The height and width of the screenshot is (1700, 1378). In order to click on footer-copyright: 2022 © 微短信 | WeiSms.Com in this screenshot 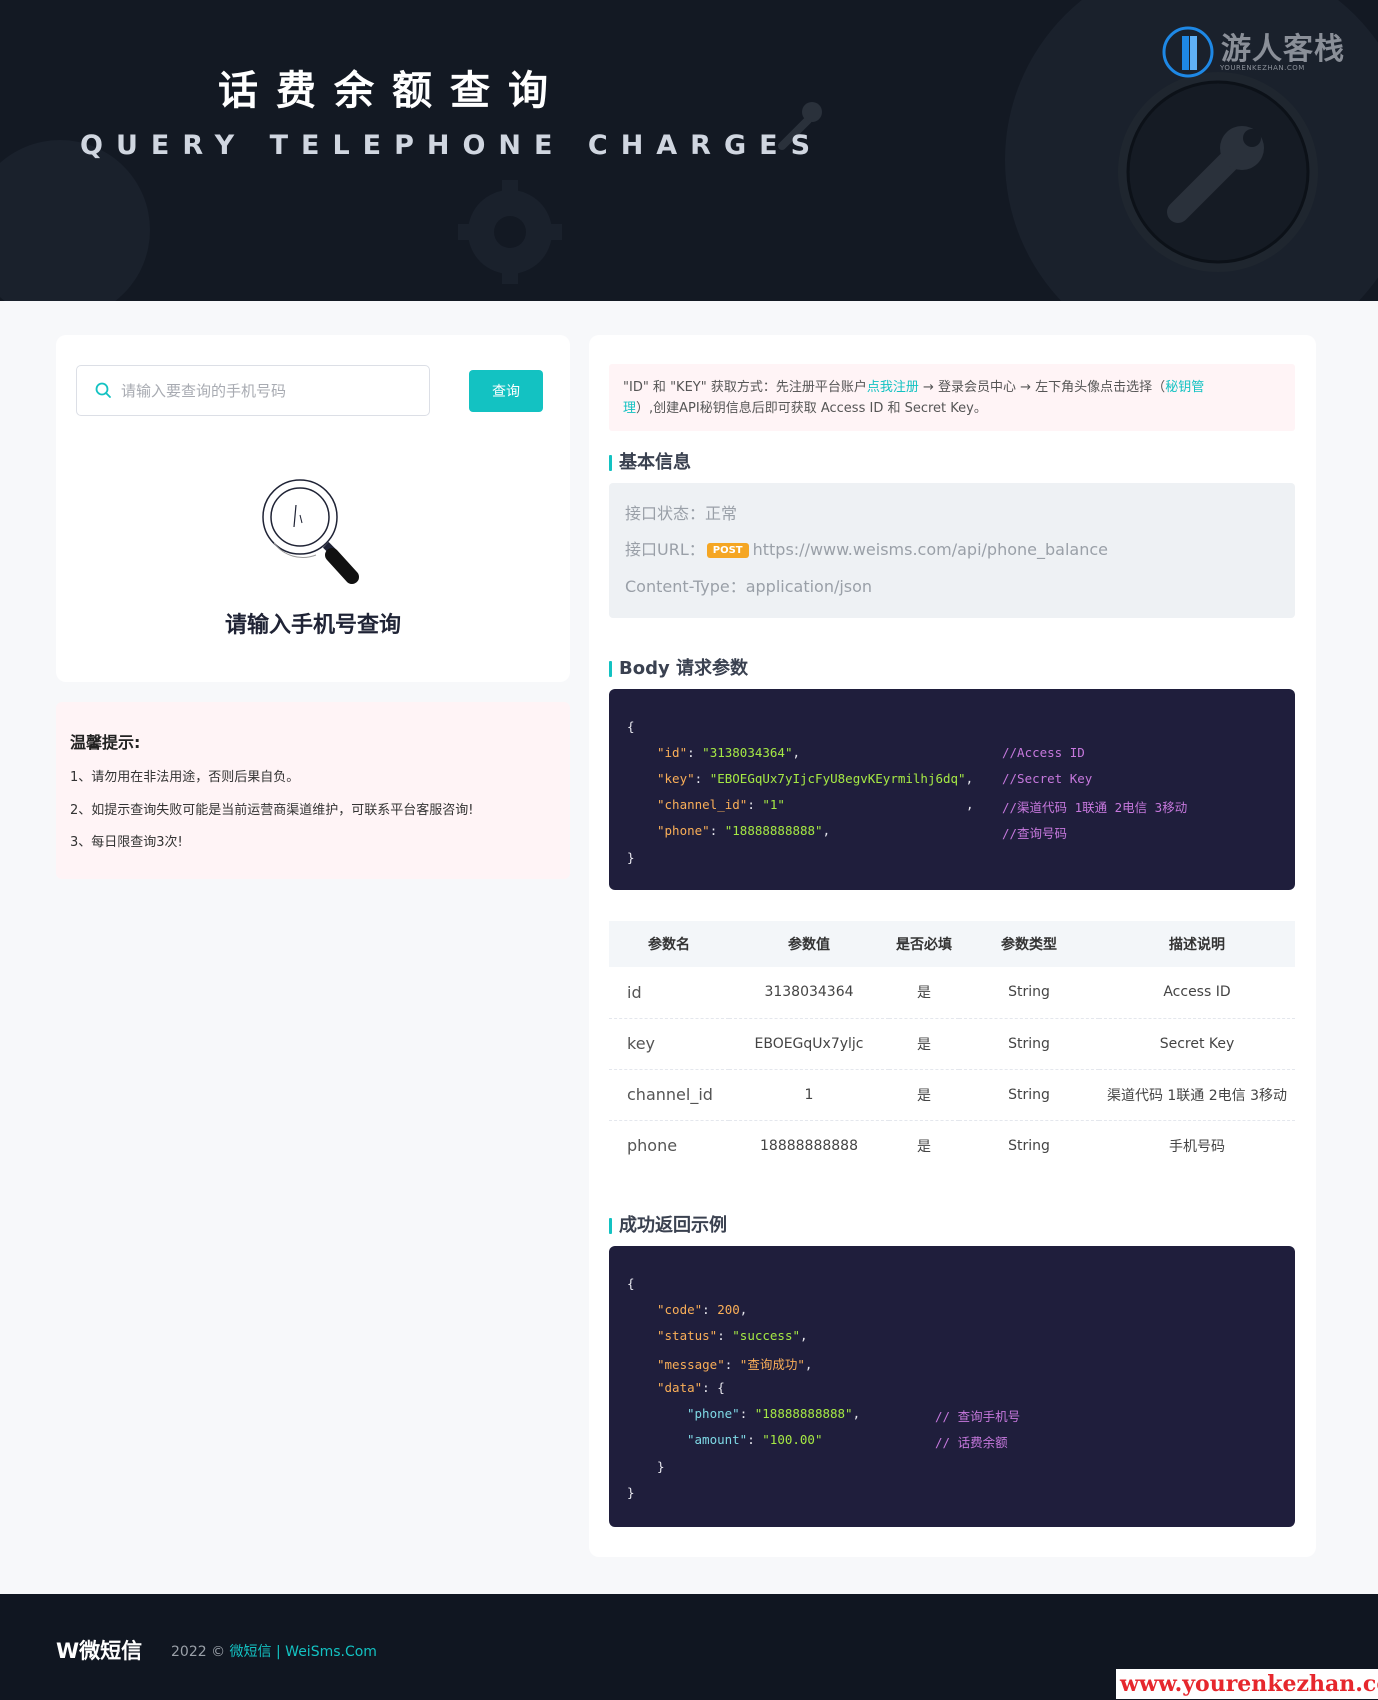, I will do `click(274, 1651)`.